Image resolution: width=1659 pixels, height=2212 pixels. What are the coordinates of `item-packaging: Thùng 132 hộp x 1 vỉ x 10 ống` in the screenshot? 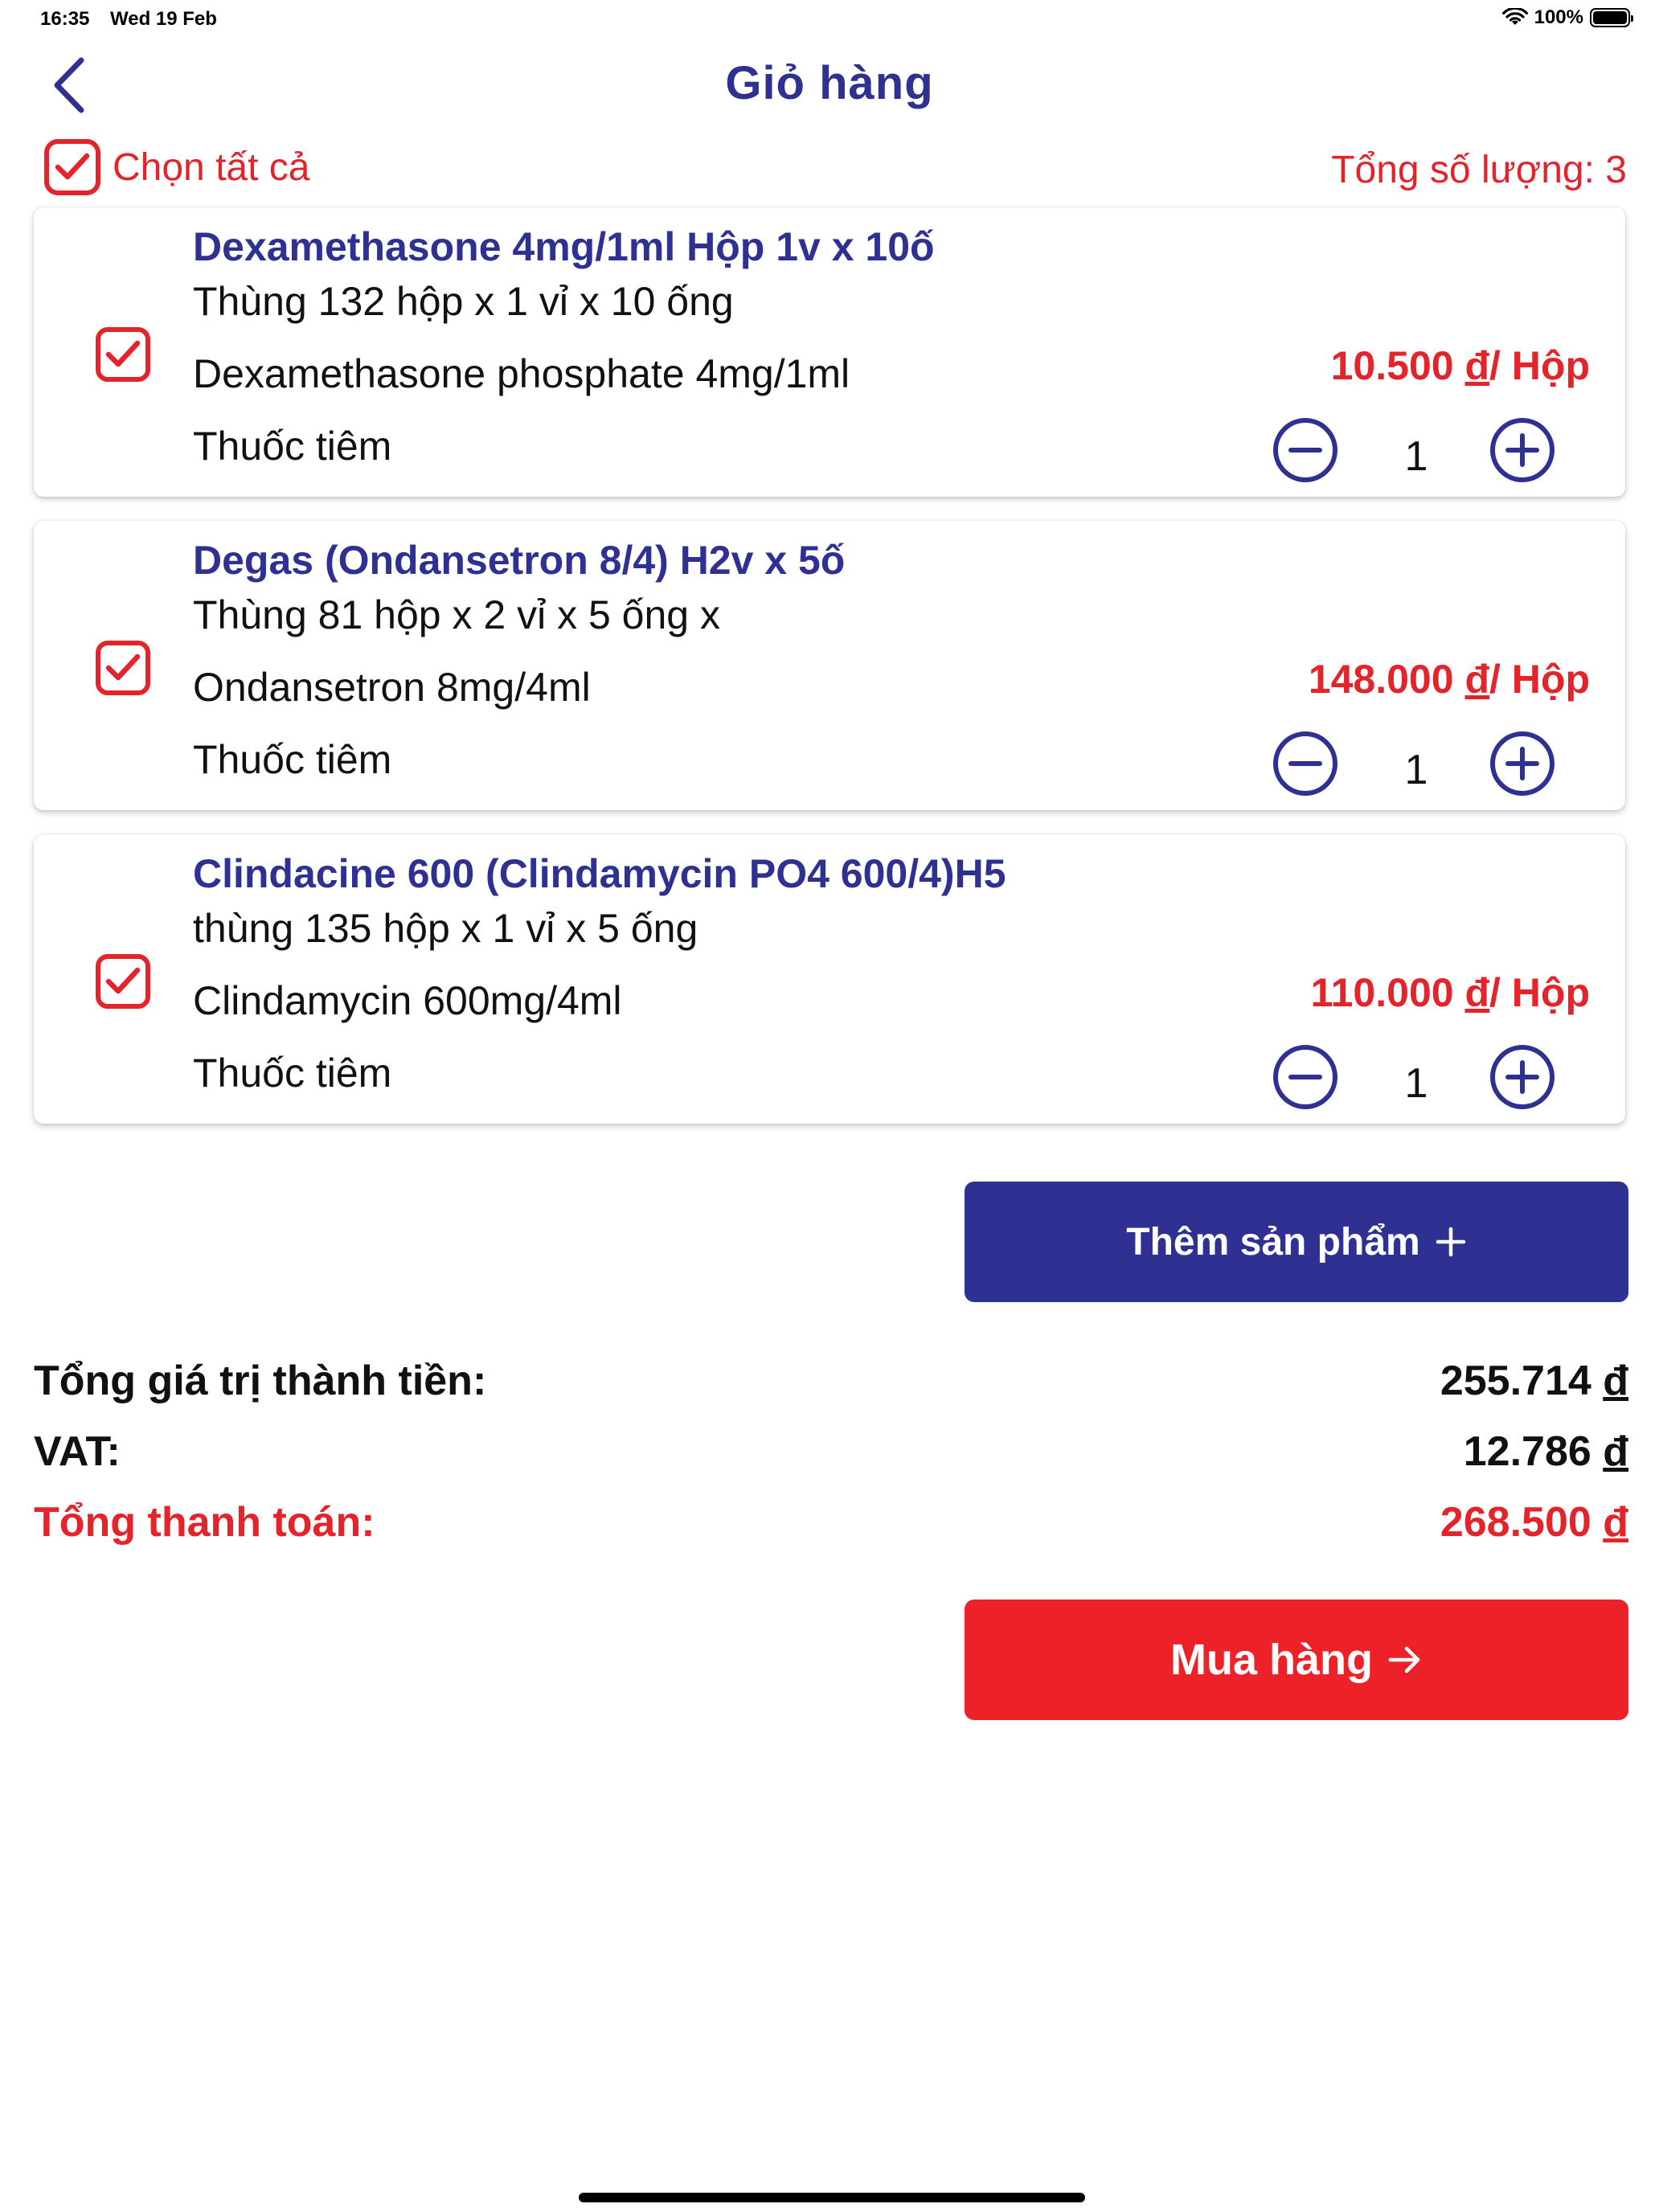 It's located at (464, 301).